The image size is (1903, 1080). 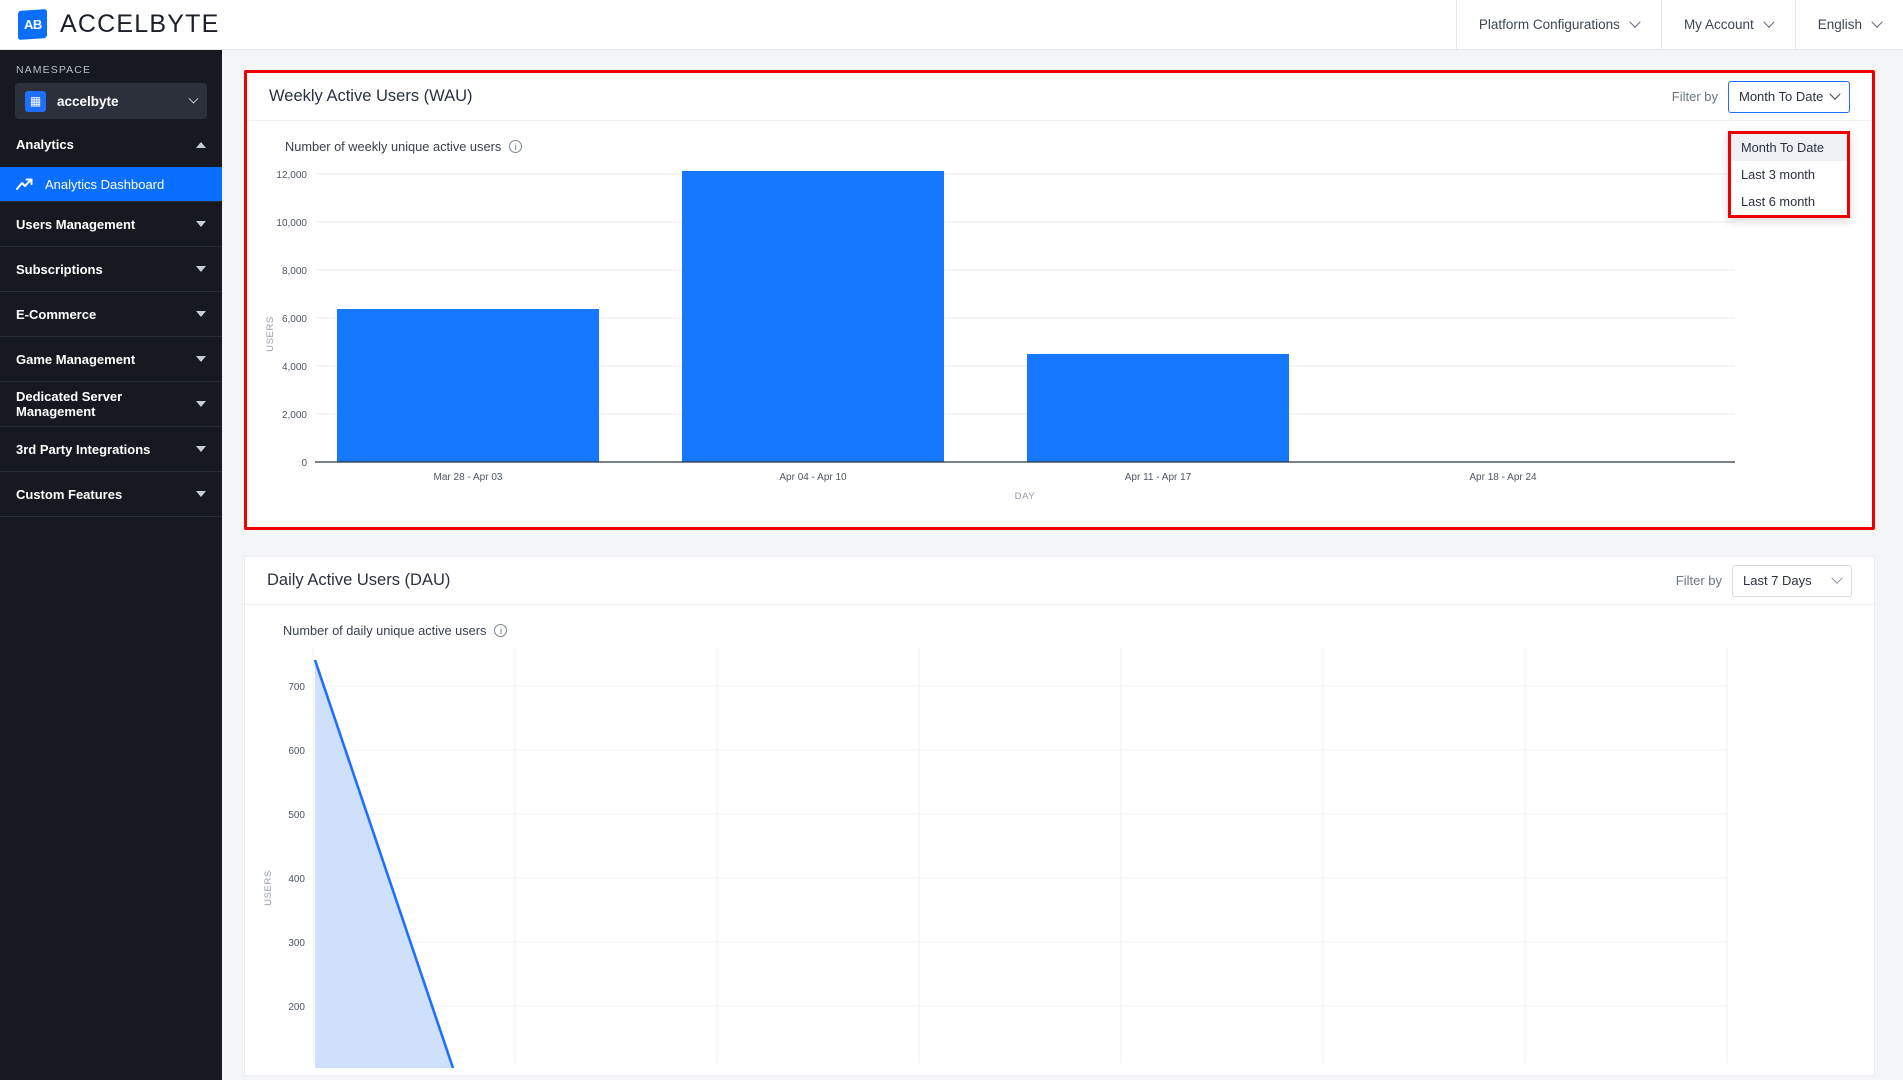 What do you see at coordinates (296, 847) in the screenshot?
I see `dau-y-tick-labels: 700 600 500 400 300 200` at bounding box center [296, 847].